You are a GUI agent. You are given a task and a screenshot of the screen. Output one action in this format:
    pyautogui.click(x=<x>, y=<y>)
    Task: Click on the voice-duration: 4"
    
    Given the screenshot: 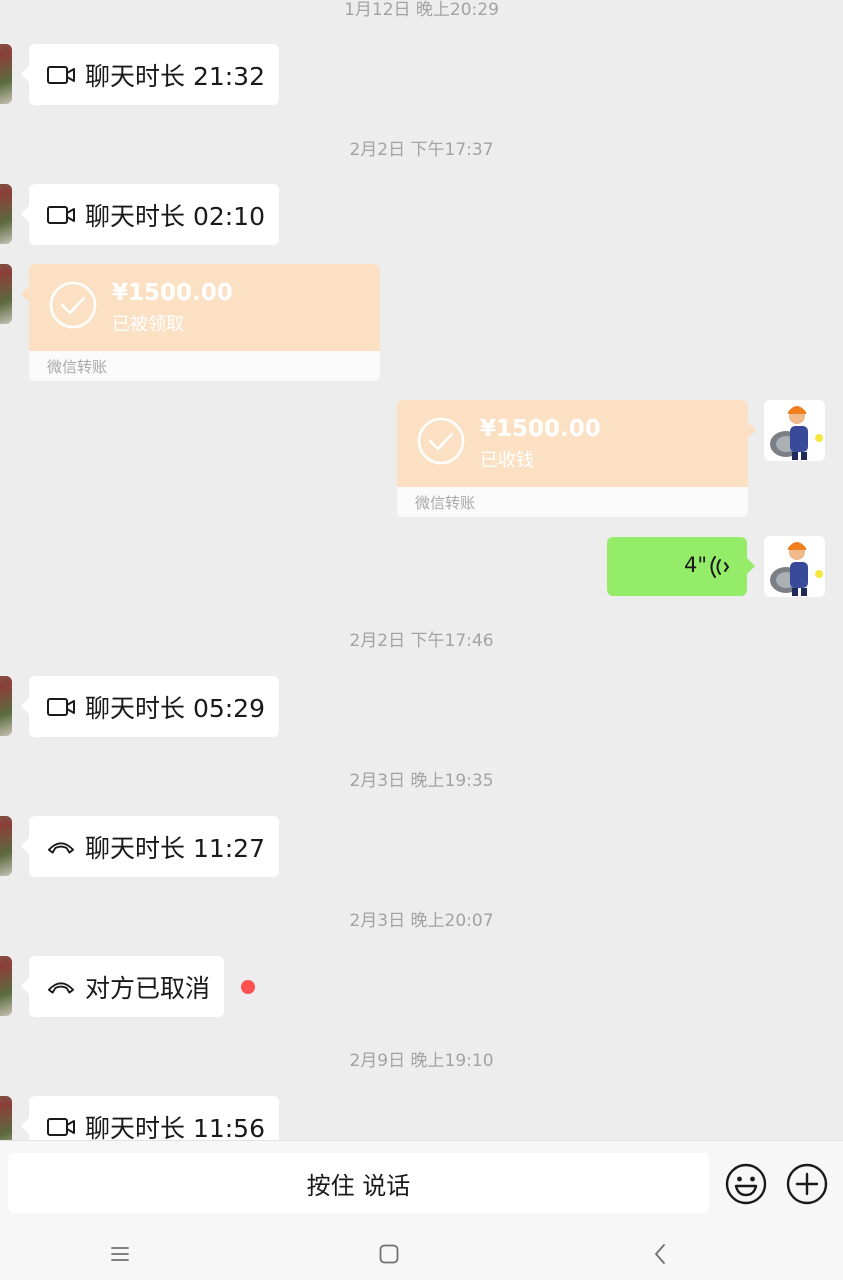 What is the action you would take?
    pyautogui.click(x=695, y=565)
    